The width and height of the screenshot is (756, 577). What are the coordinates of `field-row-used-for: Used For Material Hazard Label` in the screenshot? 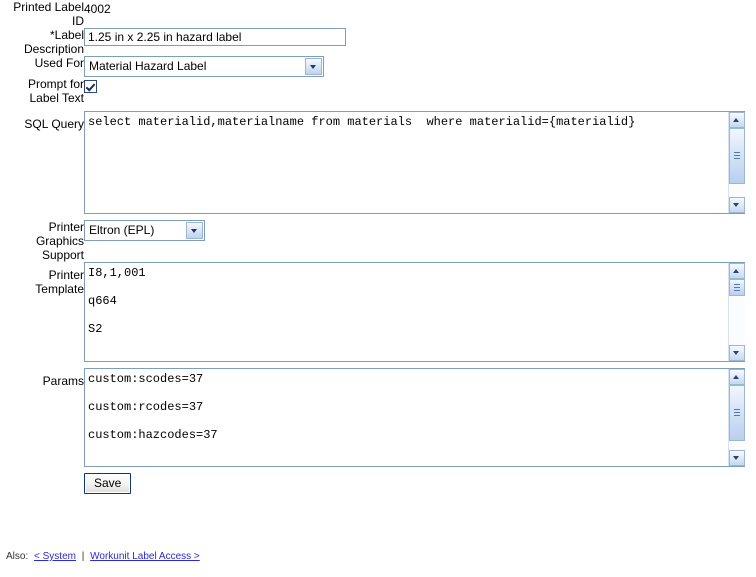 It's located at (378, 66).